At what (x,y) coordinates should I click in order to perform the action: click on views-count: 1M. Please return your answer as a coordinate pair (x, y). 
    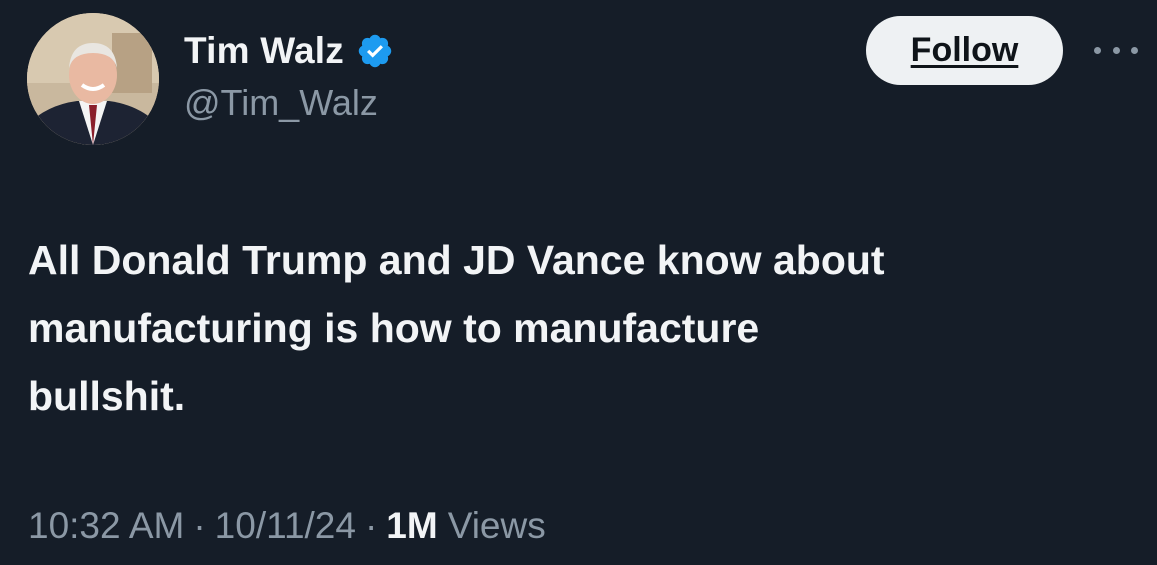
    Looking at the image, I should click on (411, 526).